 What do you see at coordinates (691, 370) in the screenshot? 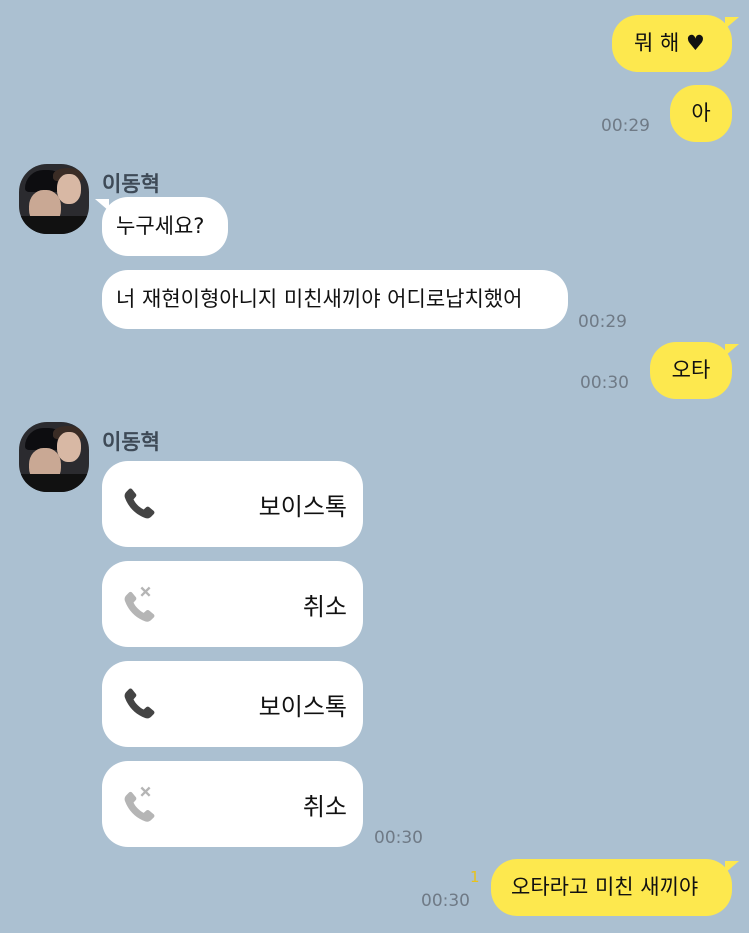
I see `message-text: 오타` at bounding box center [691, 370].